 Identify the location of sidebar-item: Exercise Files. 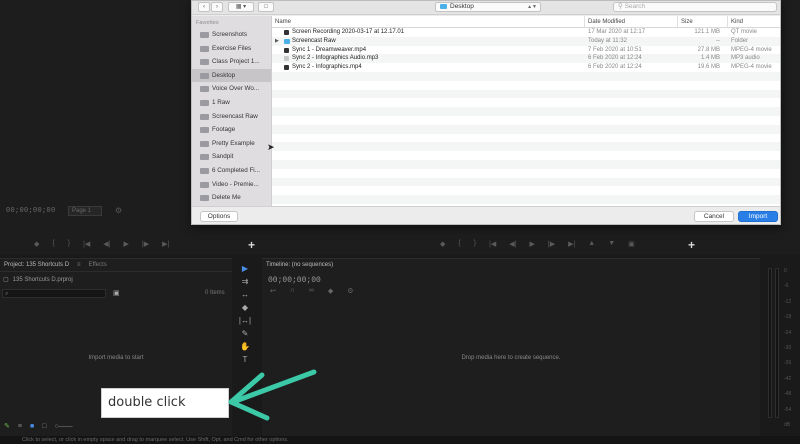
(231, 49).